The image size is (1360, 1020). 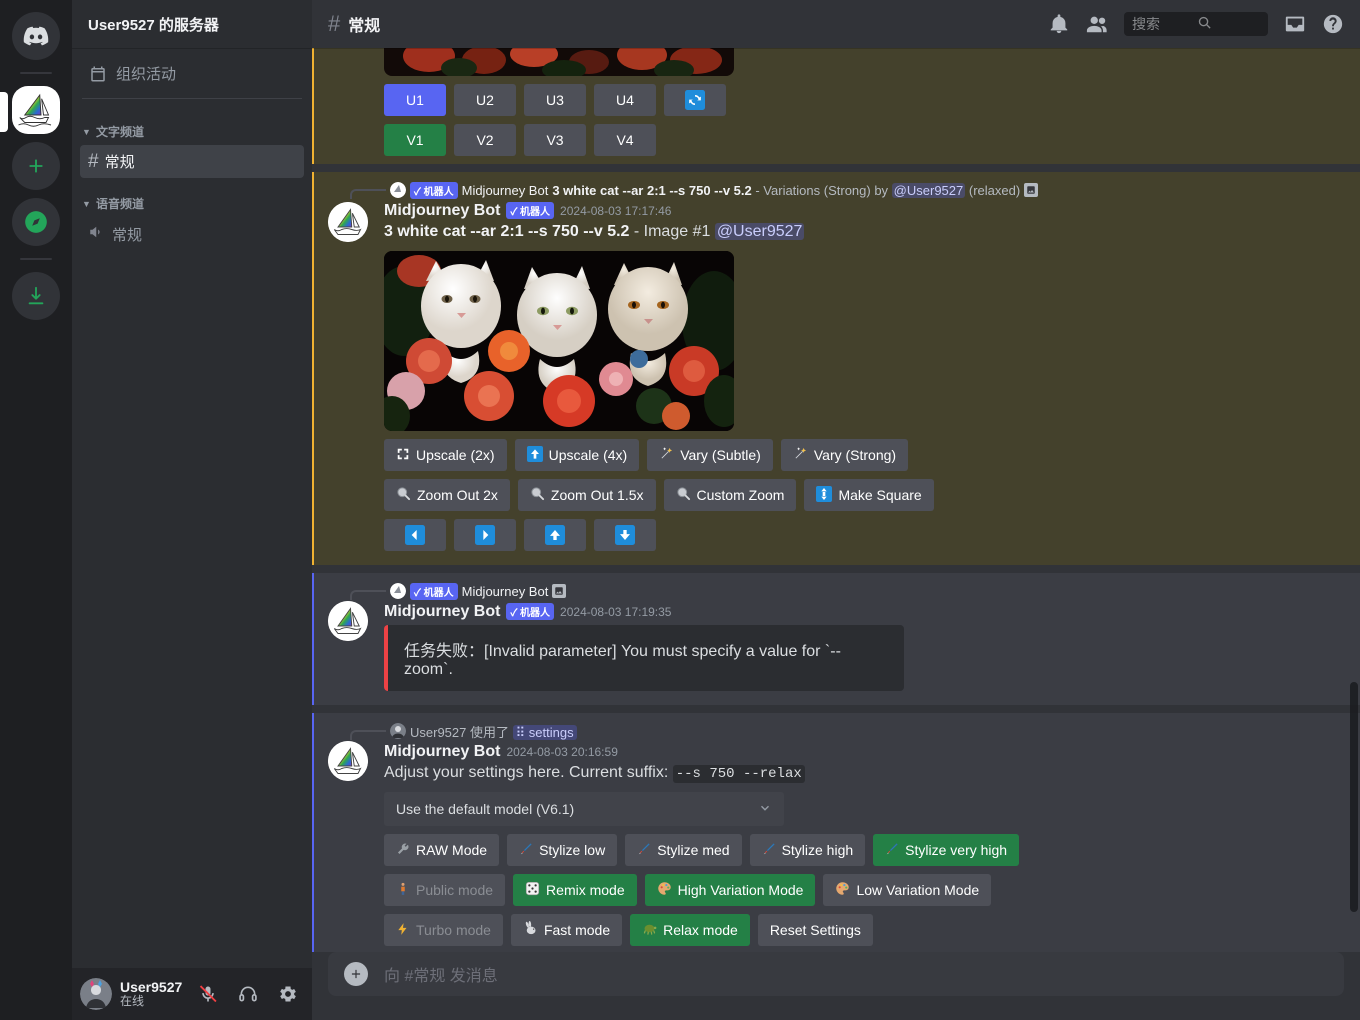 I want to click on attach-plus-button, so click(x=356, y=974).